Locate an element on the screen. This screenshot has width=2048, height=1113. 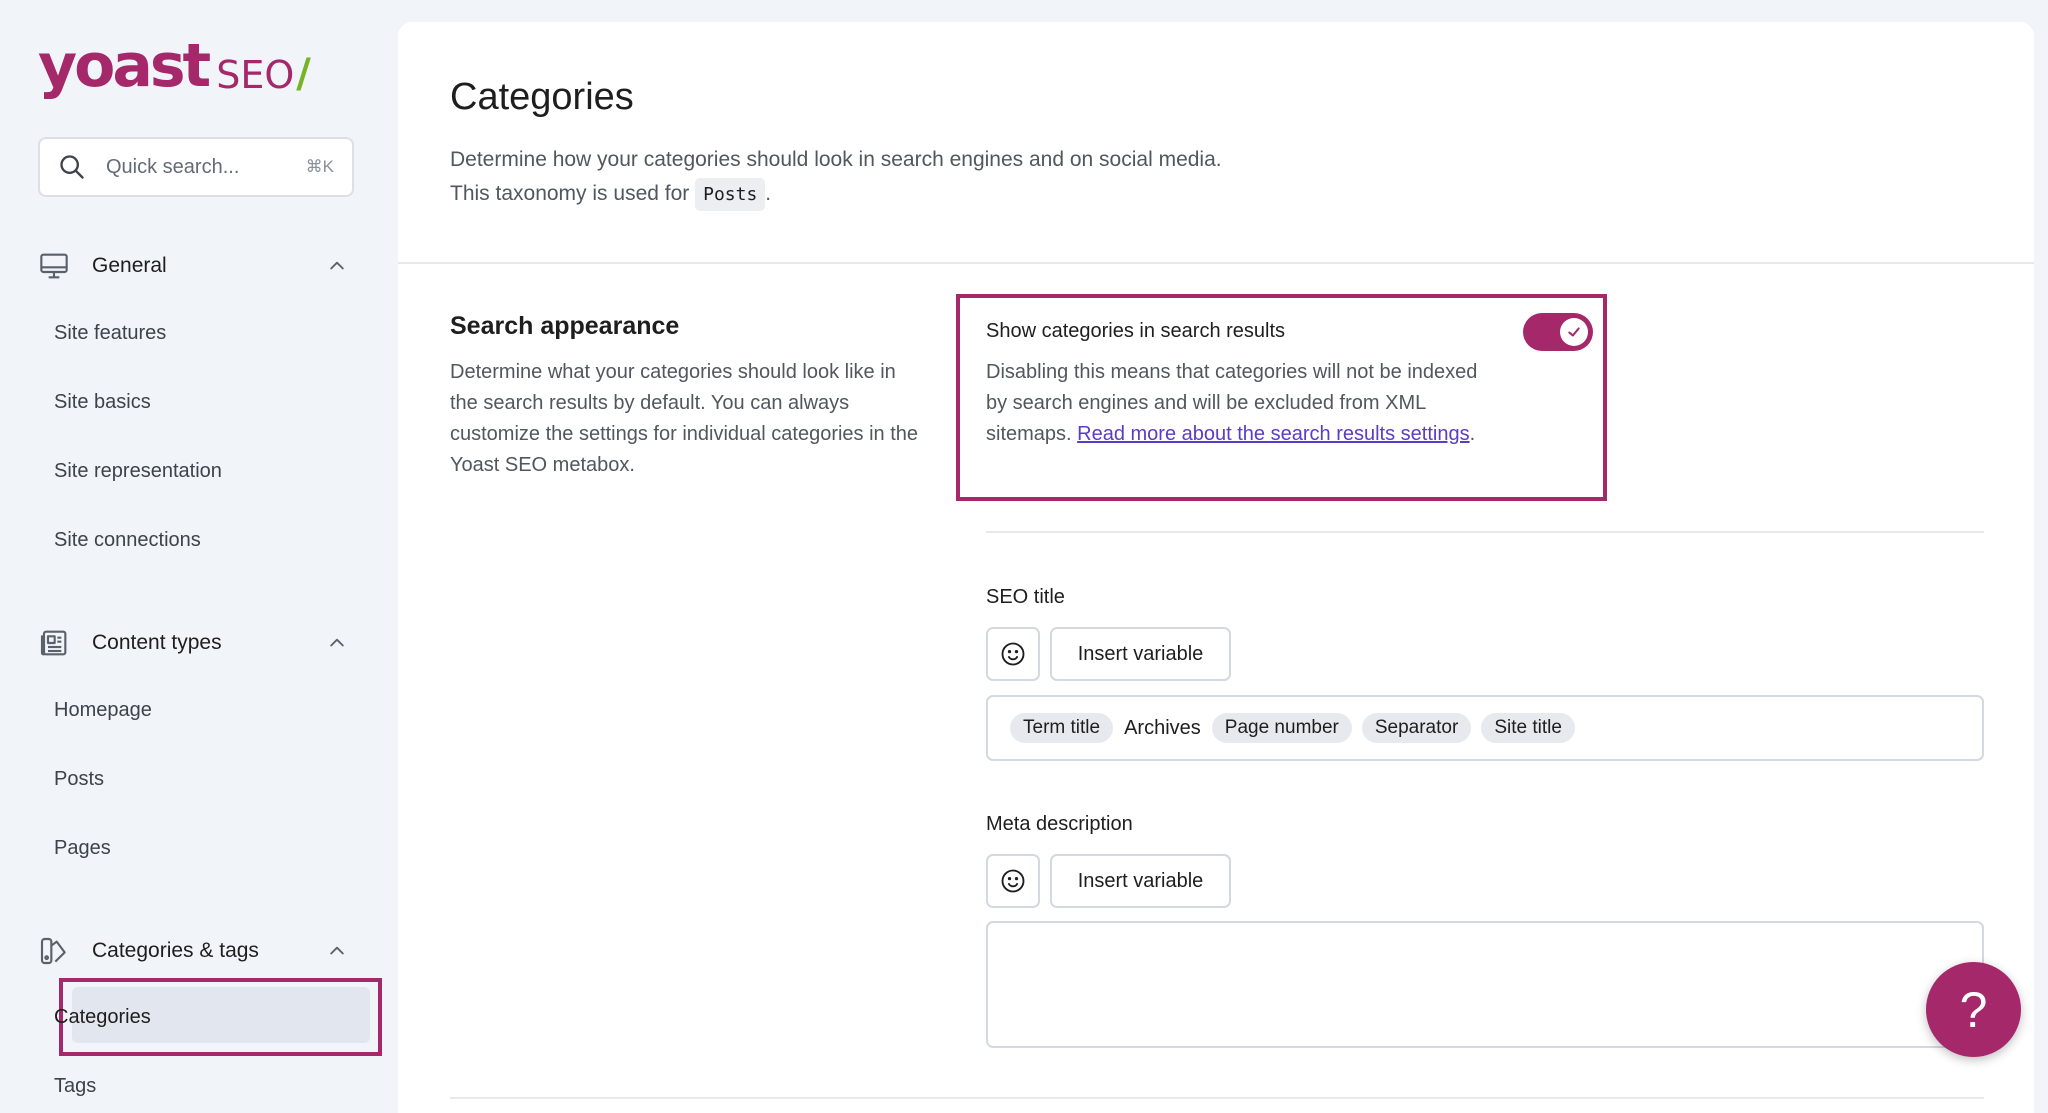
sidebar-item-site-connections: Site connections is located at coordinates (127, 540).